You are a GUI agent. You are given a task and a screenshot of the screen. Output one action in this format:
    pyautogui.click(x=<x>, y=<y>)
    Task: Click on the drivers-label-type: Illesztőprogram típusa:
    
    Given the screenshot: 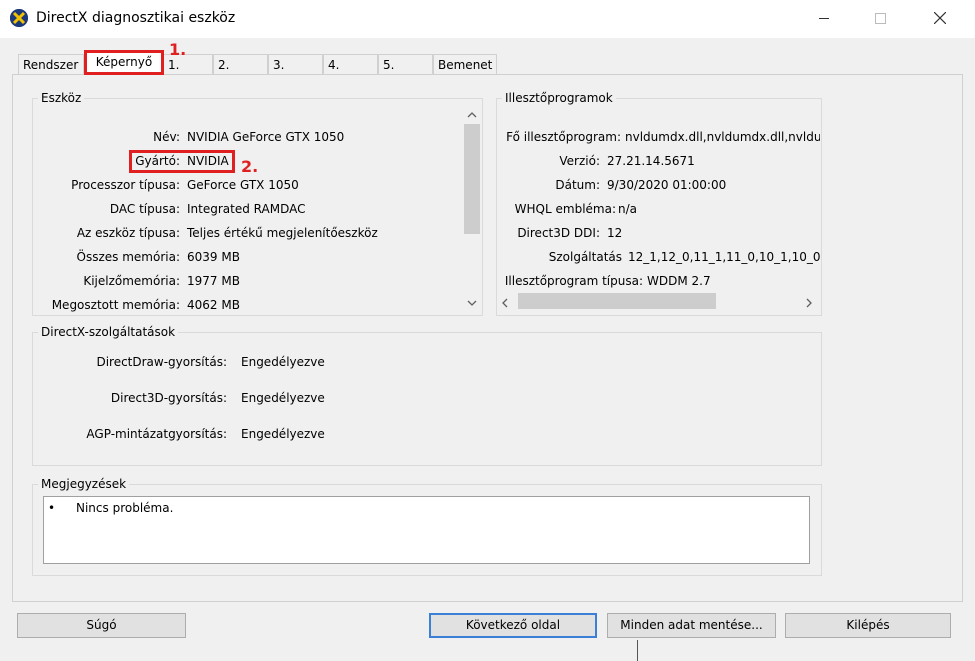 What is the action you would take?
    pyautogui.click(x=573, y=281)
    